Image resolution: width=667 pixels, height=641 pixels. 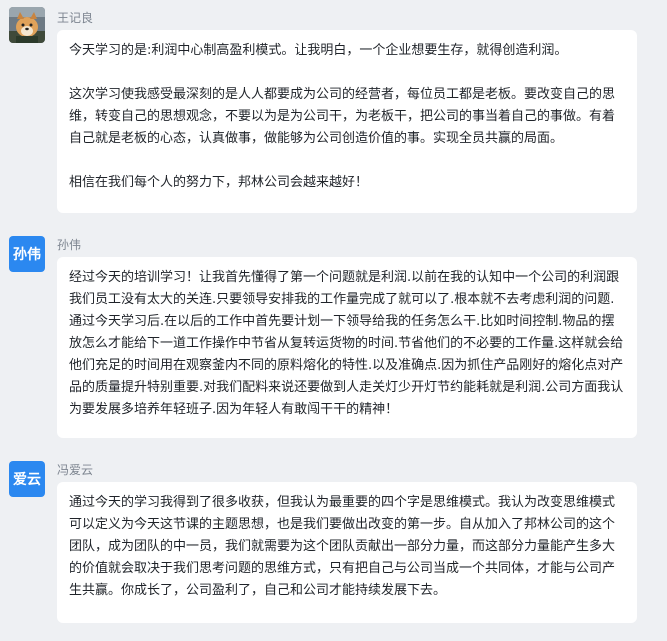 I want to click on avatar-text: 爱云, so click(x=27, y=479).